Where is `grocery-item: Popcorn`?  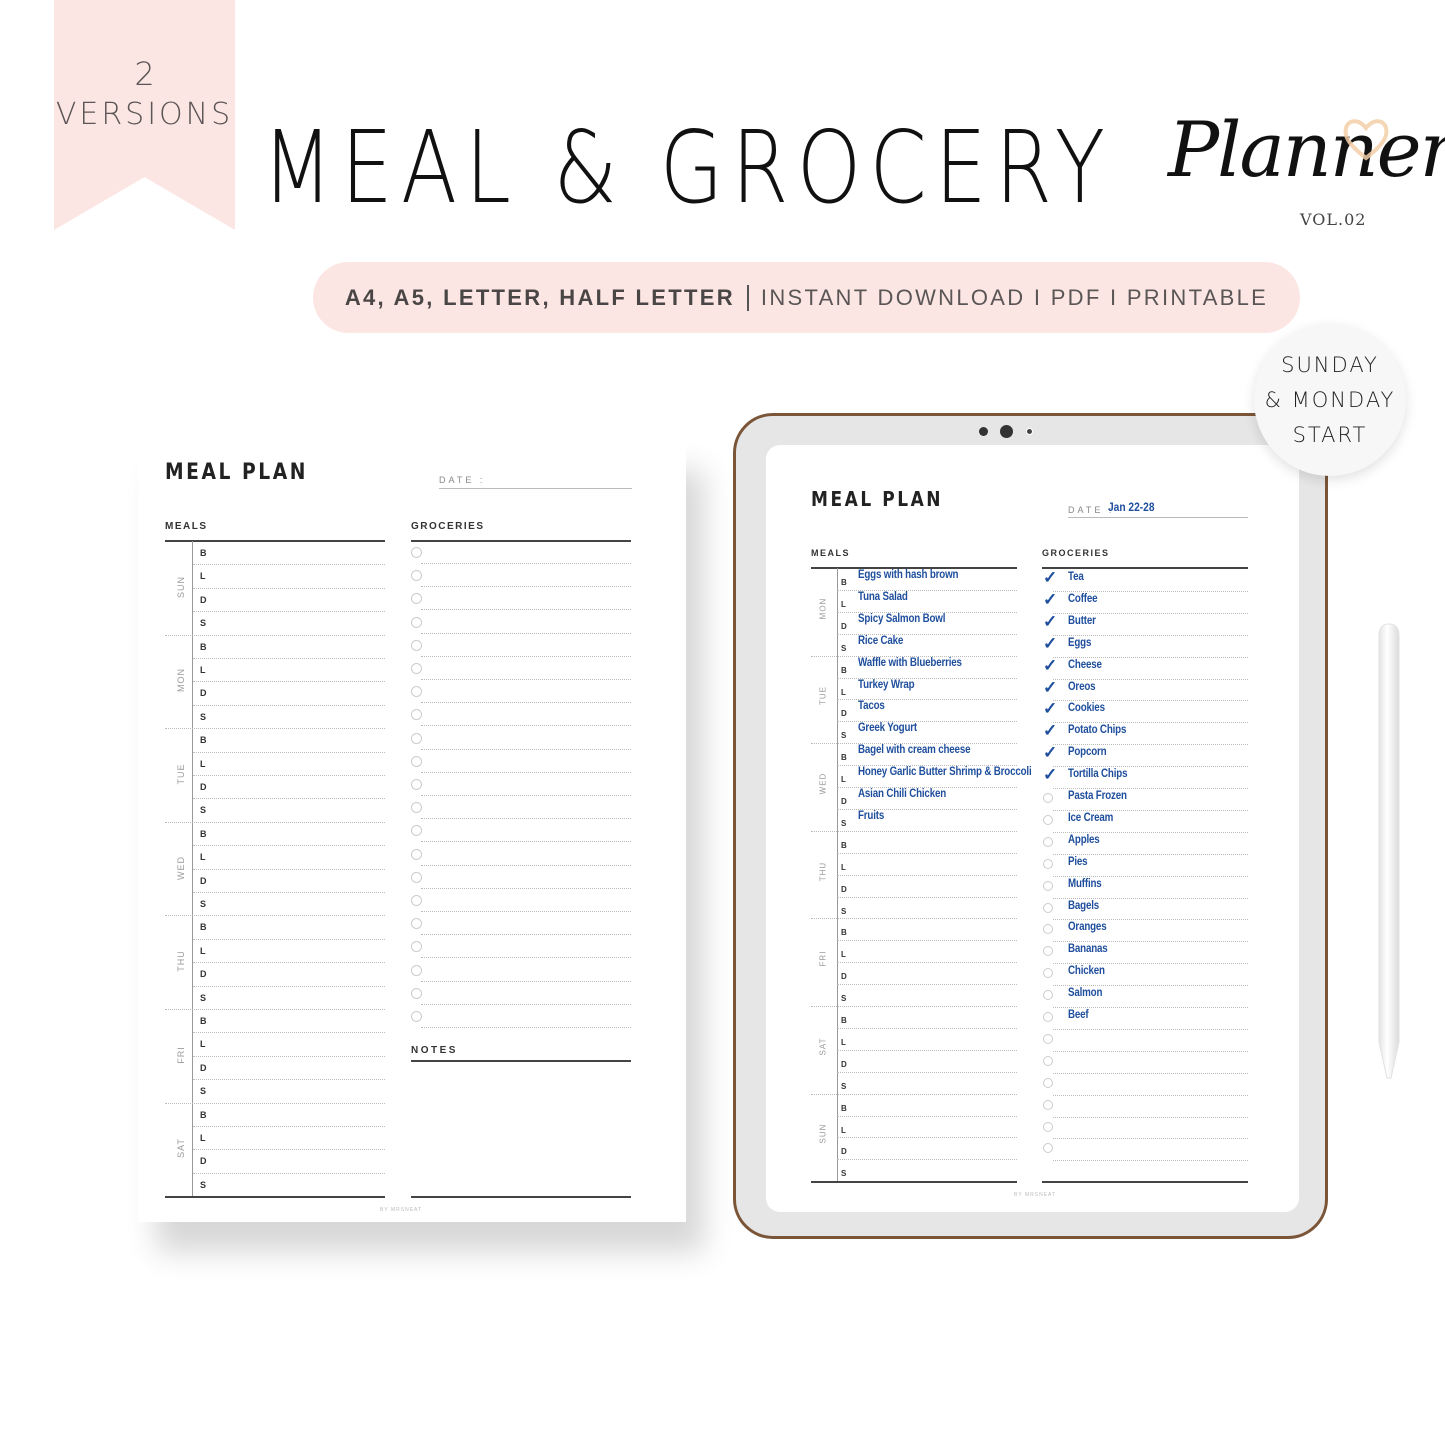 grocery-item: Popcorn is located at coordinates (1087, 752).